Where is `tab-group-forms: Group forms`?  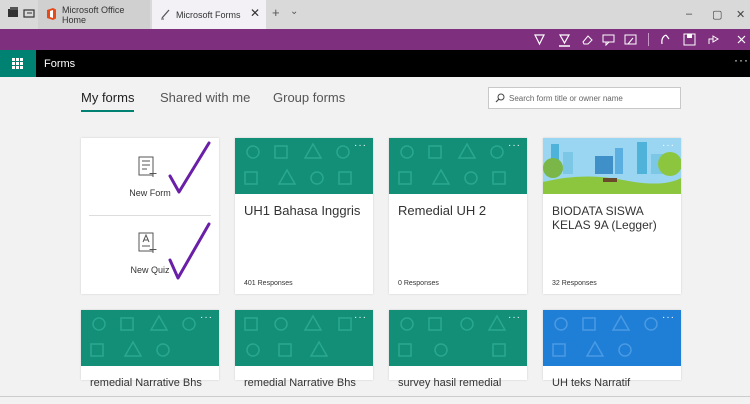
tab-group-forms: Group forms is located at coordinates (309, 97).